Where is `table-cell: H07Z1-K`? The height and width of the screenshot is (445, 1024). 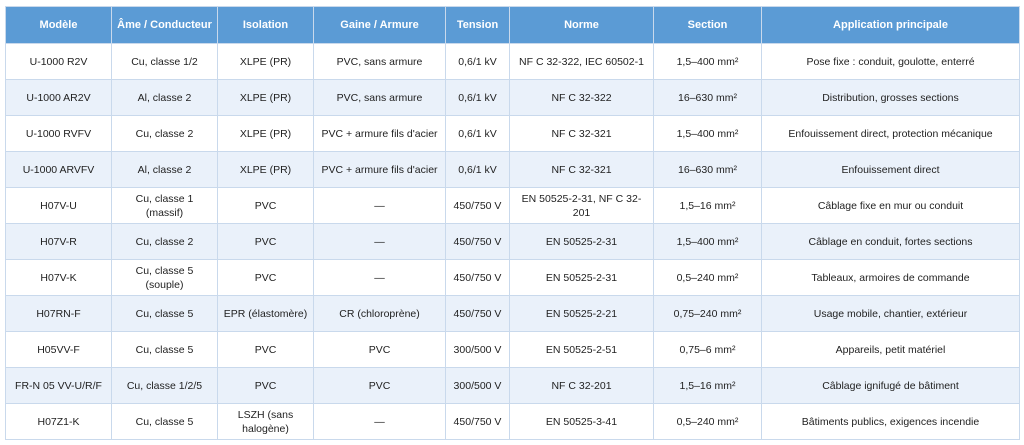 table-cell: H07Z1-K is located at coordinates (58, 421).